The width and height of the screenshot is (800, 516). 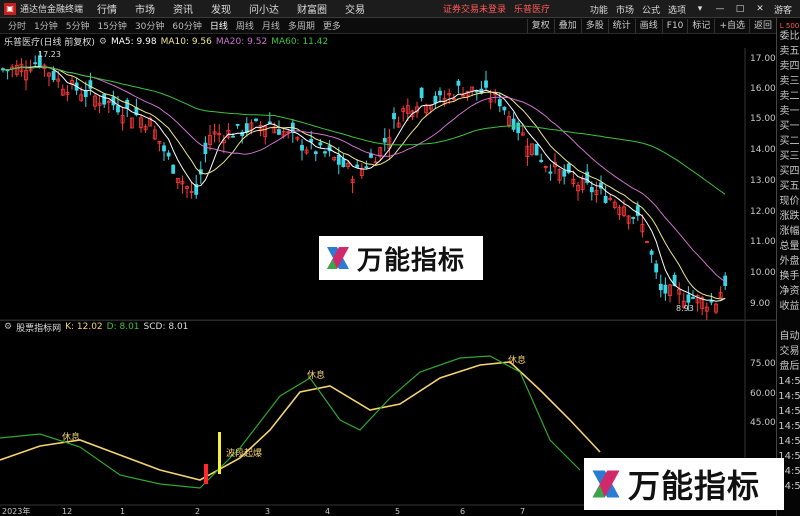 I want to click on side-panel-field: 买二, so click(x=789, y=141).